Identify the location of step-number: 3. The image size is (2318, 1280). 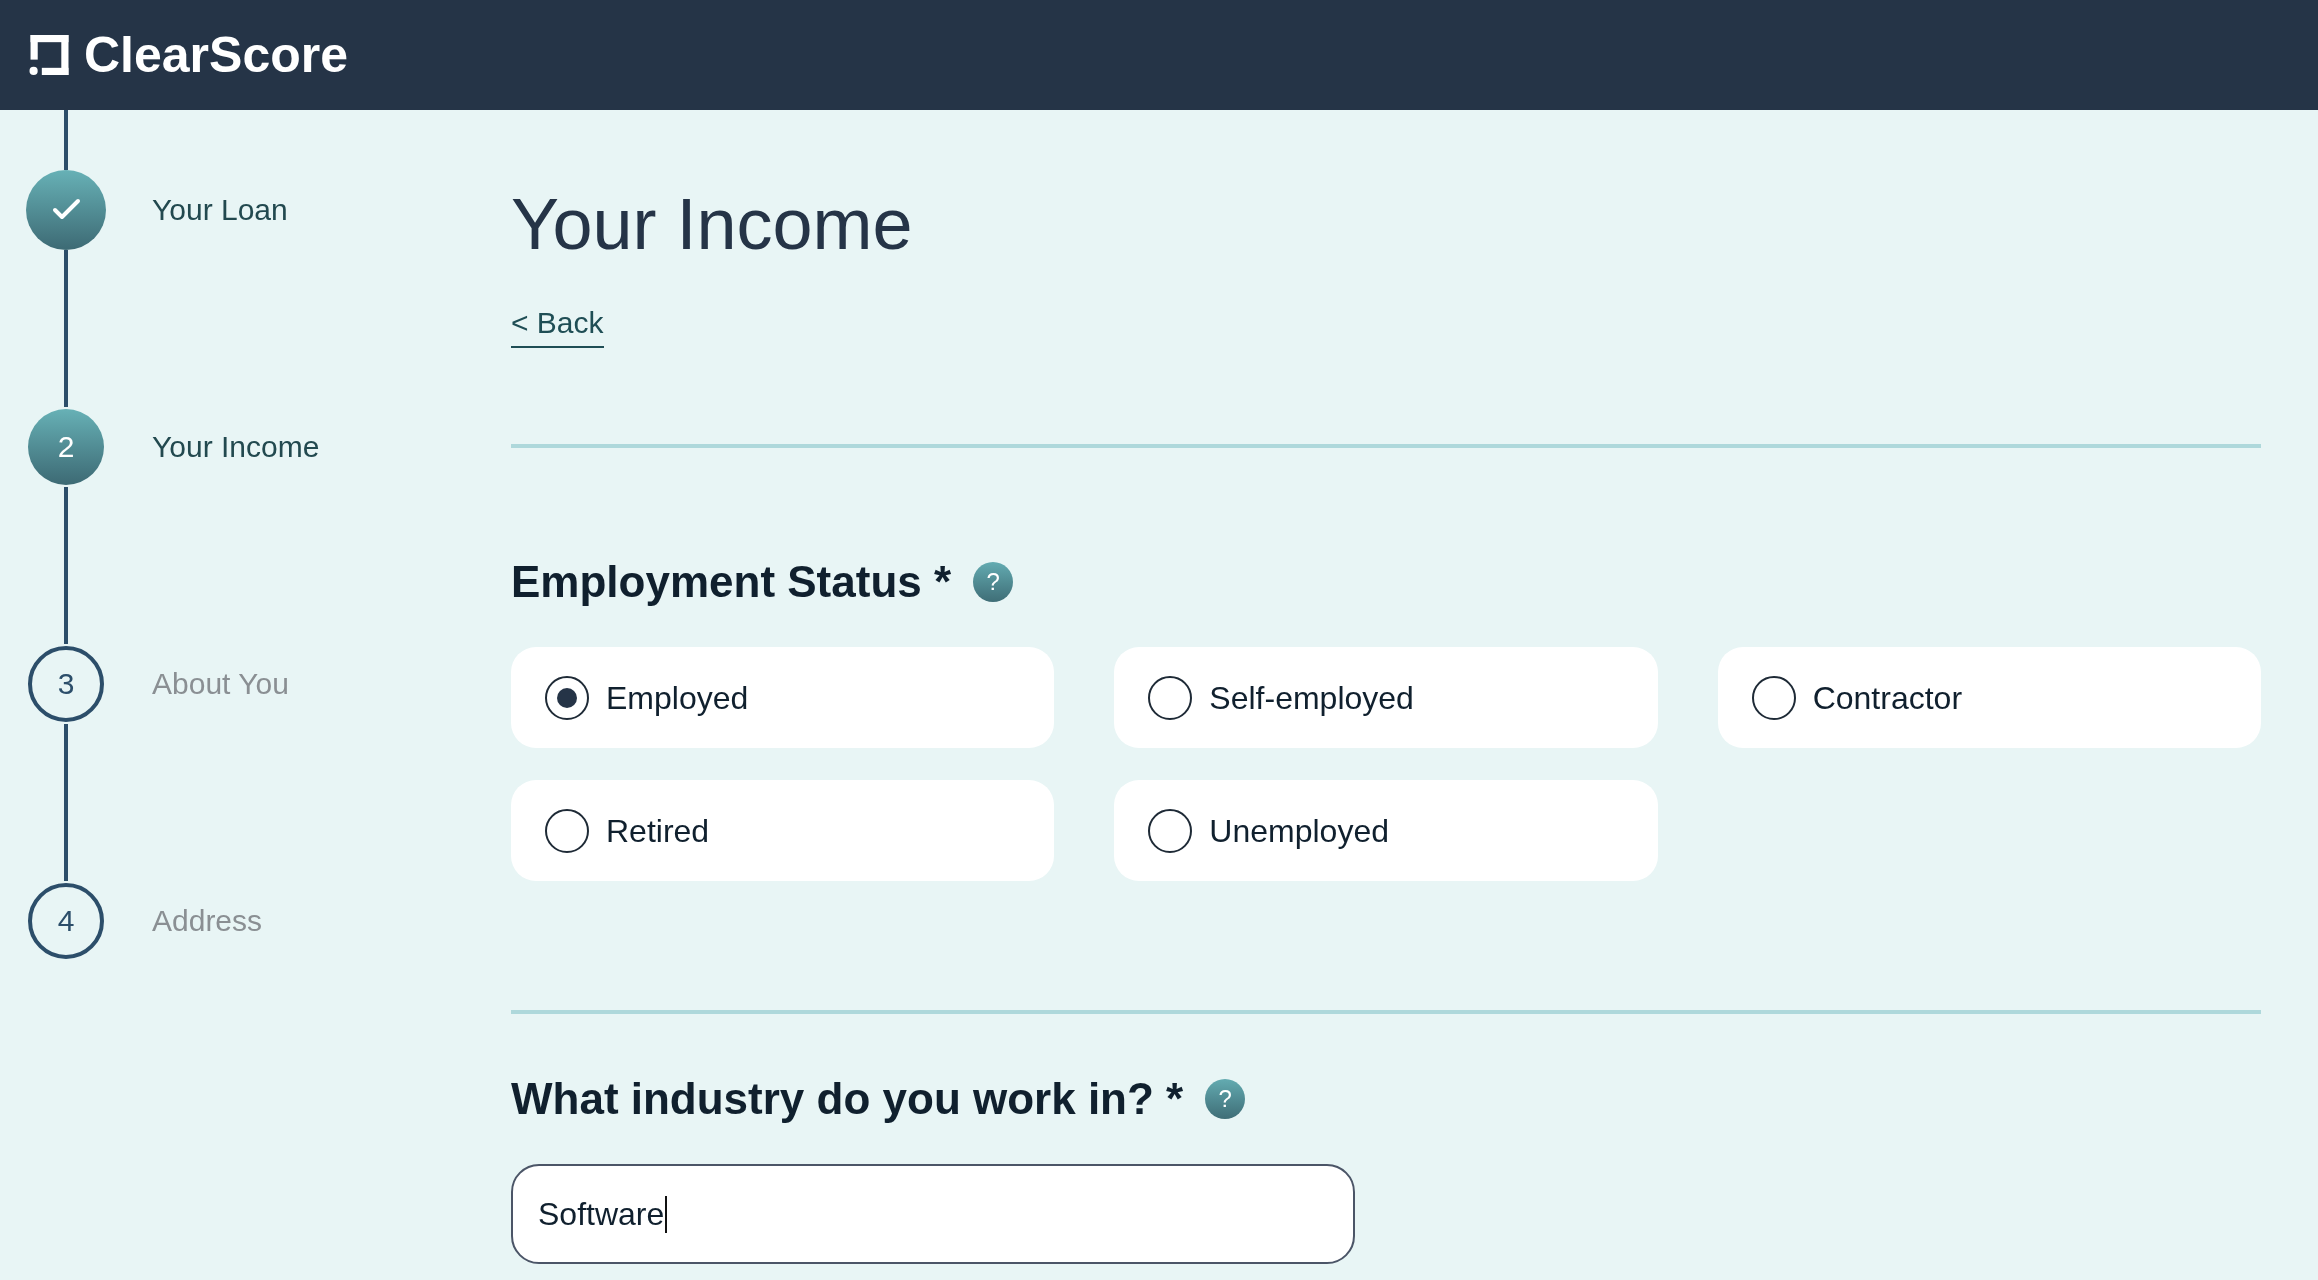
(66, 684).